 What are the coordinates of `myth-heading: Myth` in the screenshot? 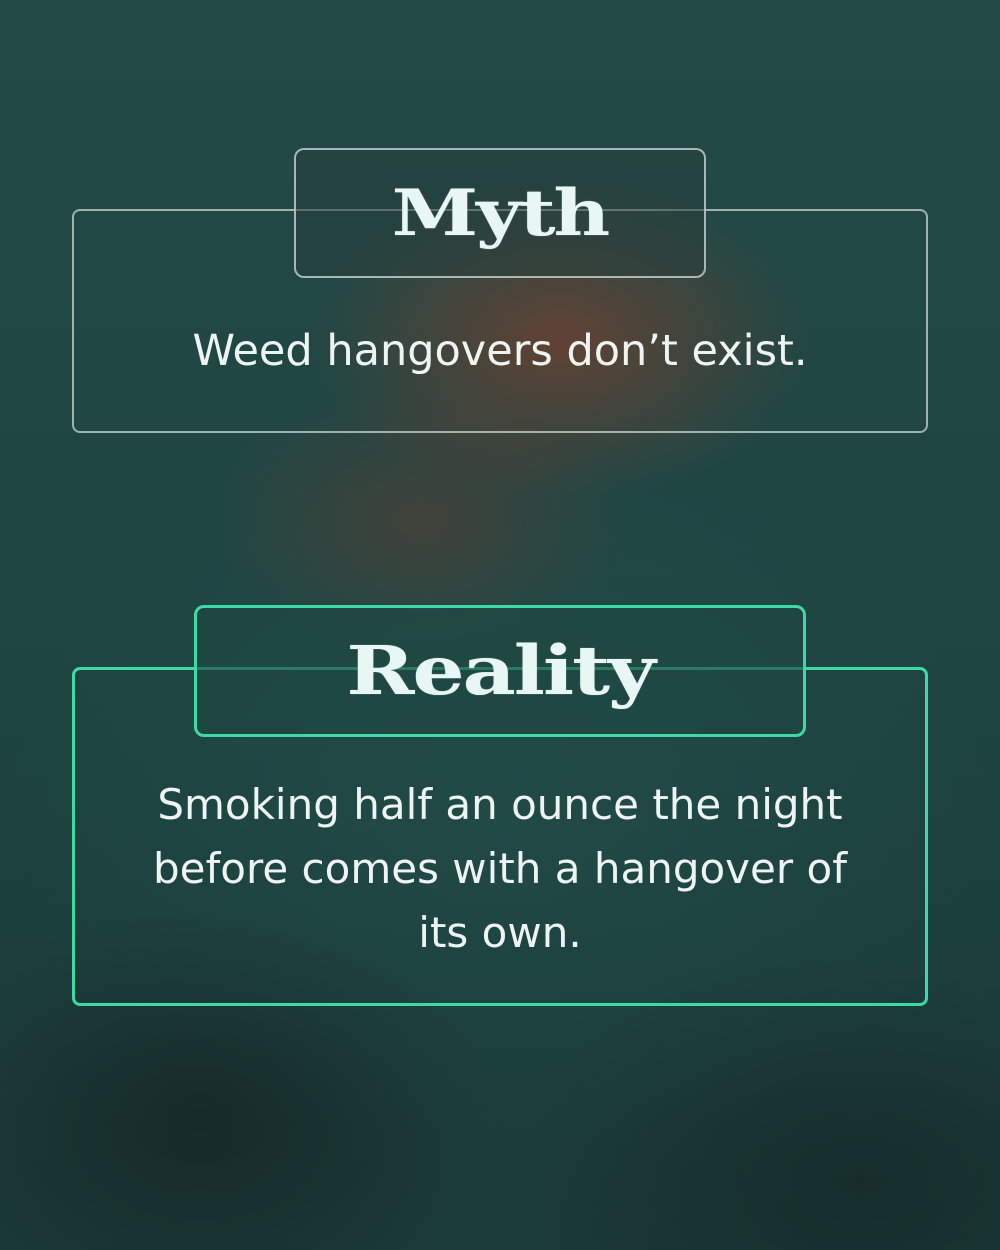 It's located at (500, 213).